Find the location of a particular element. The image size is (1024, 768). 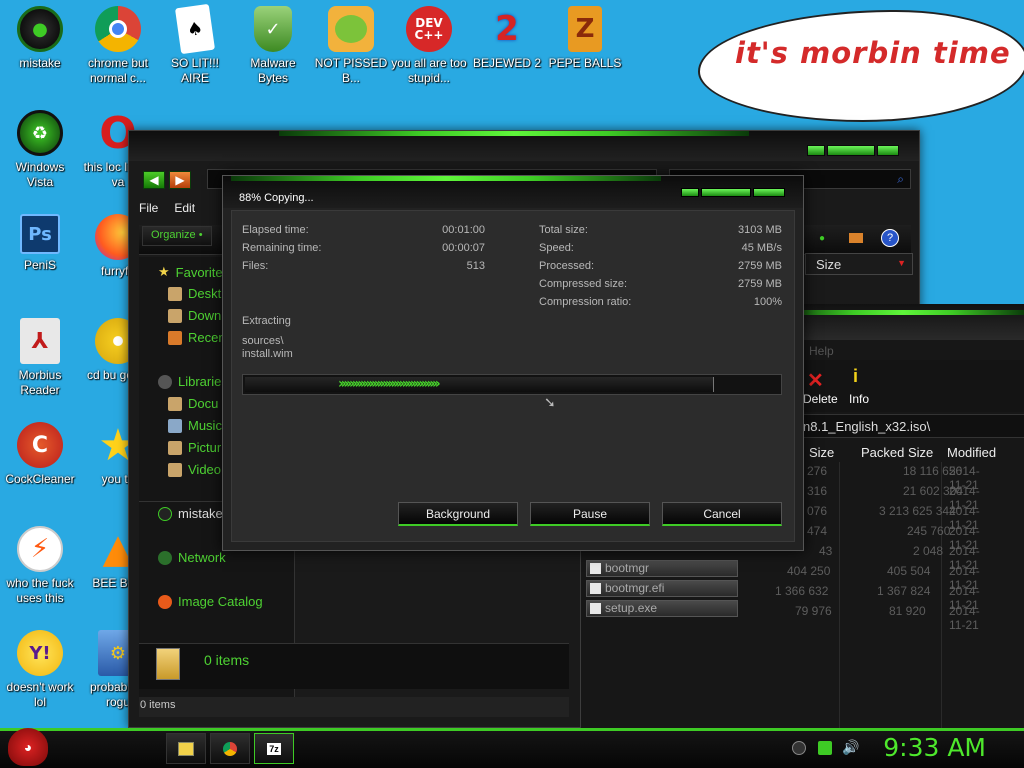

total-size-value: 3103 MB is located at coordinates (759, 230).